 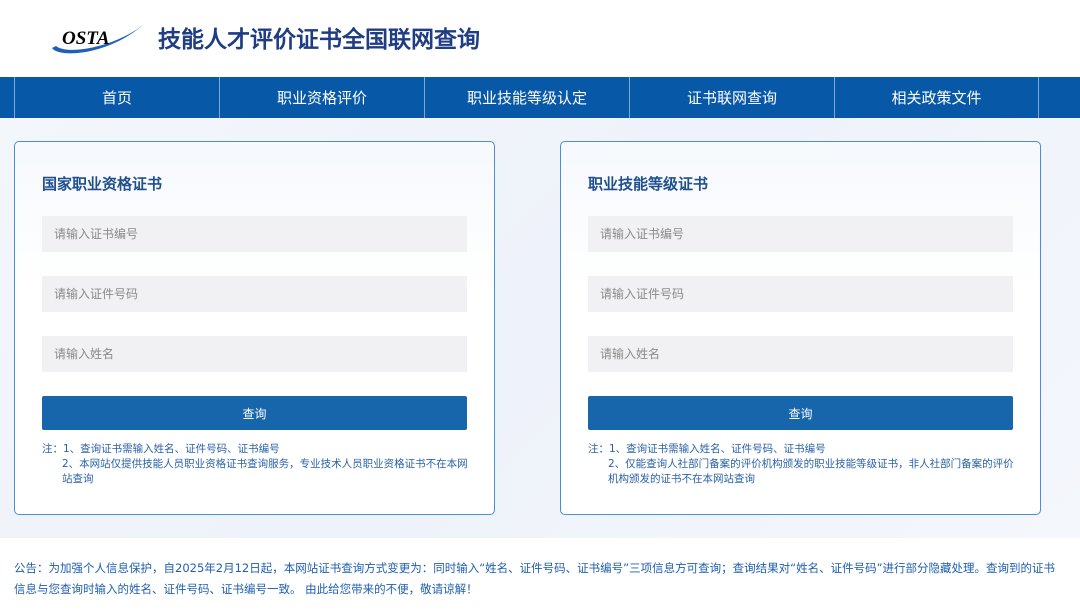 What do you see at coordinates (731, 97) in the screenshot?
I see `nav-certificate-query: 证书联网查询` at bounding box center [731, 97].